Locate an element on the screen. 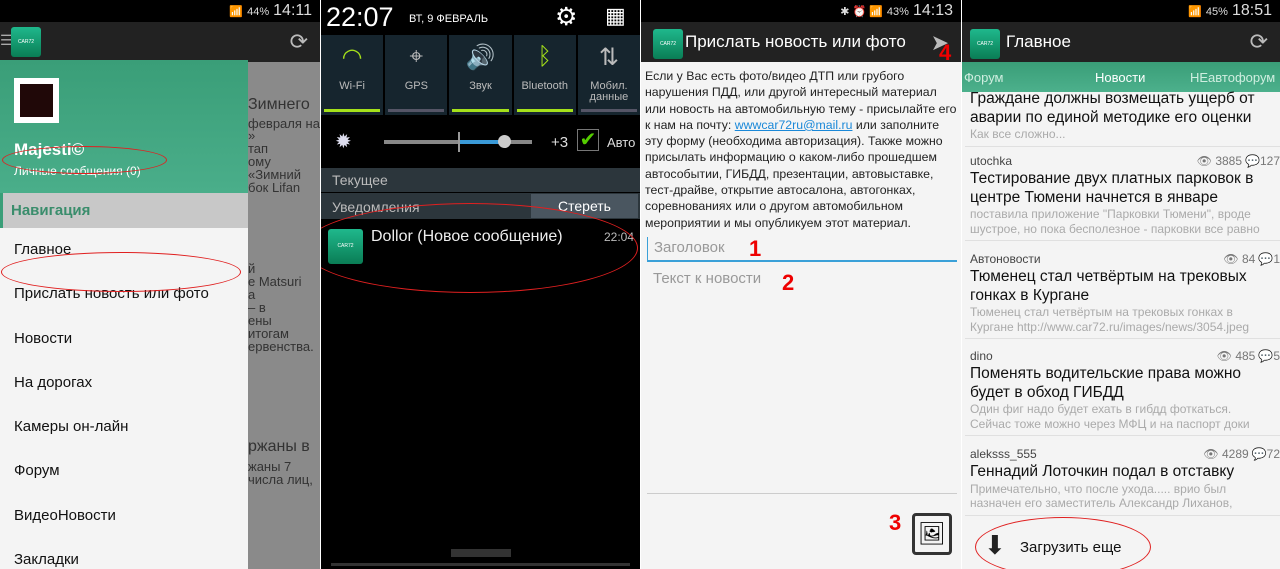  background-text-fragment: Зимнего is located at coordinates (279, 104).